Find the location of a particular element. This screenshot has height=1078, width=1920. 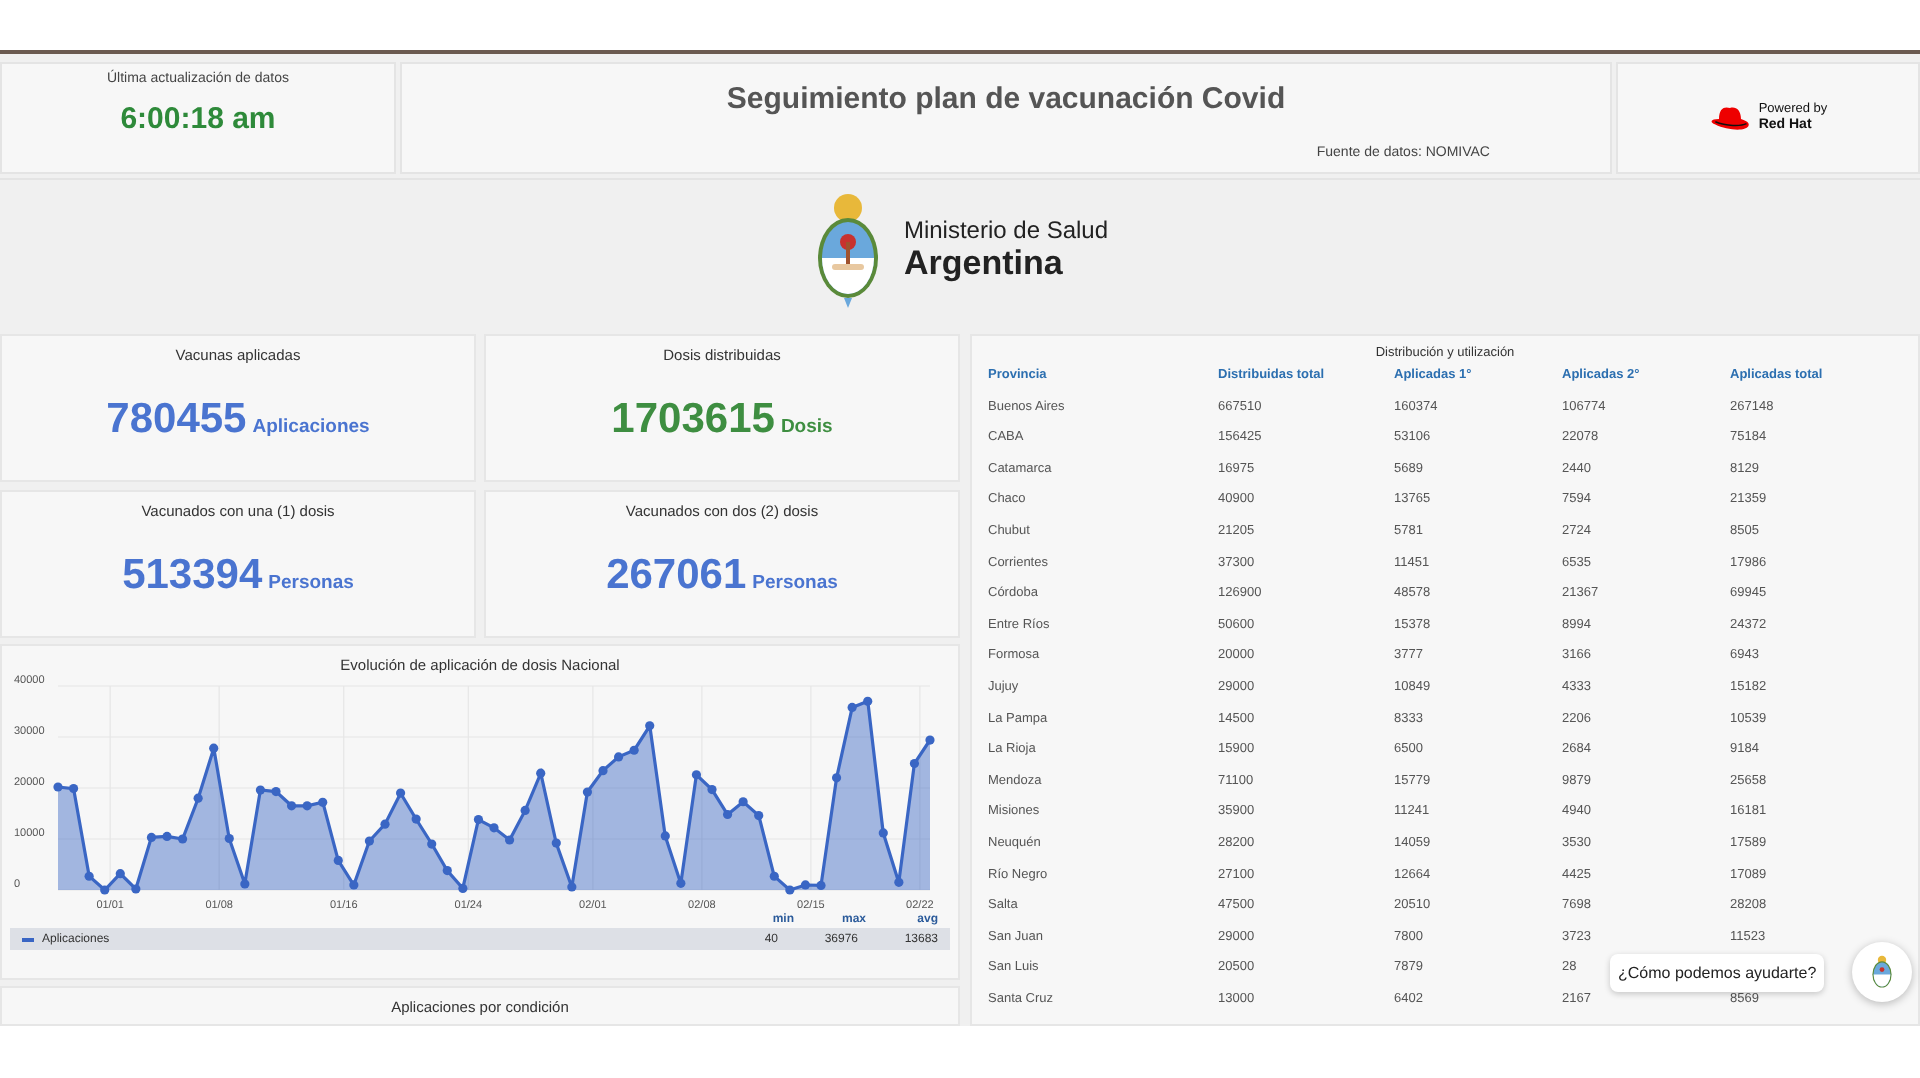

kpi-unit: Dosis is located at coordinates (806, 427).